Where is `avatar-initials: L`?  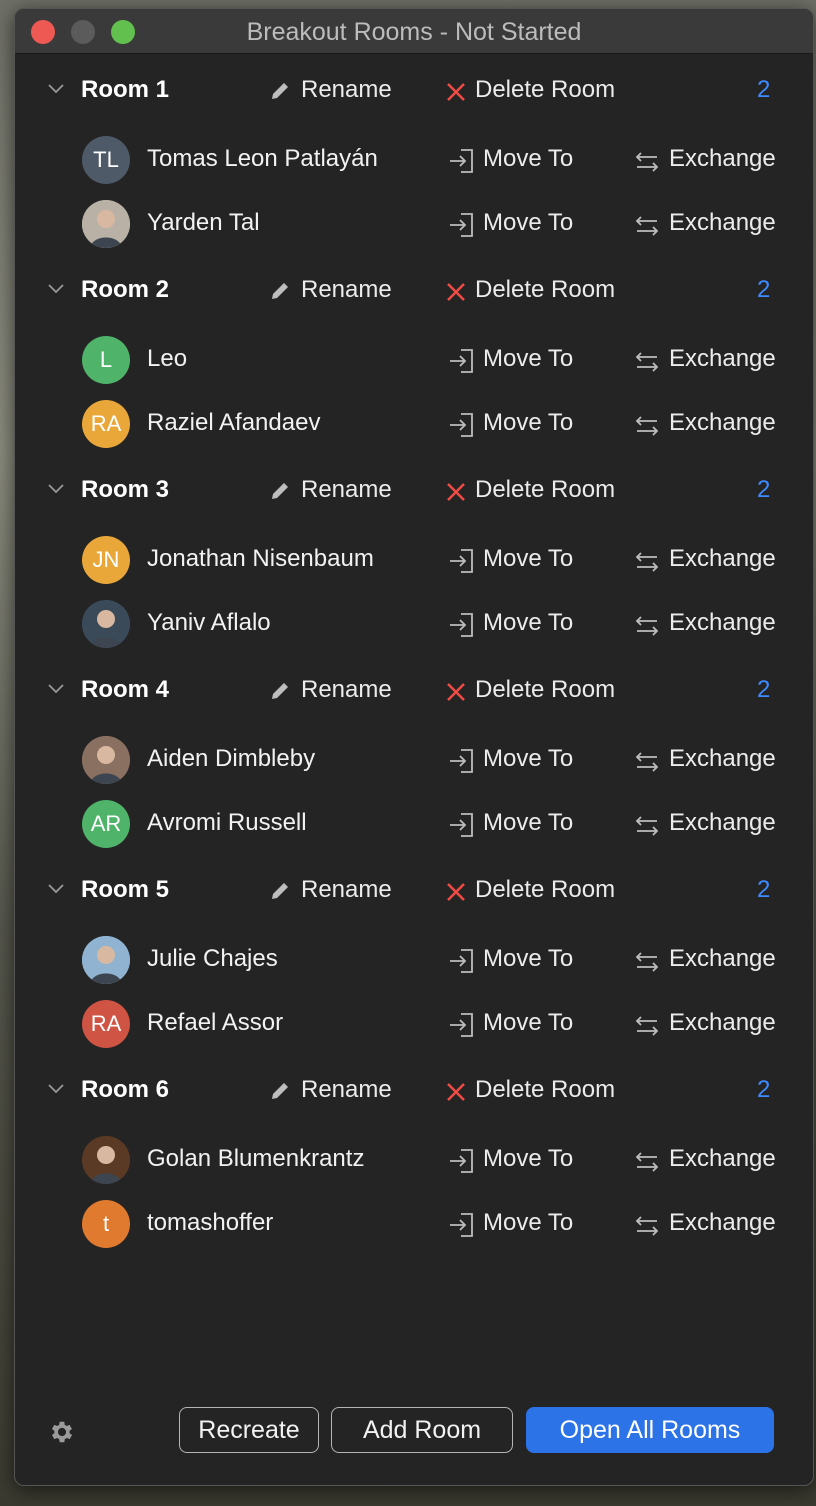
avatar-initials: L is located at coordinates (106, 359).